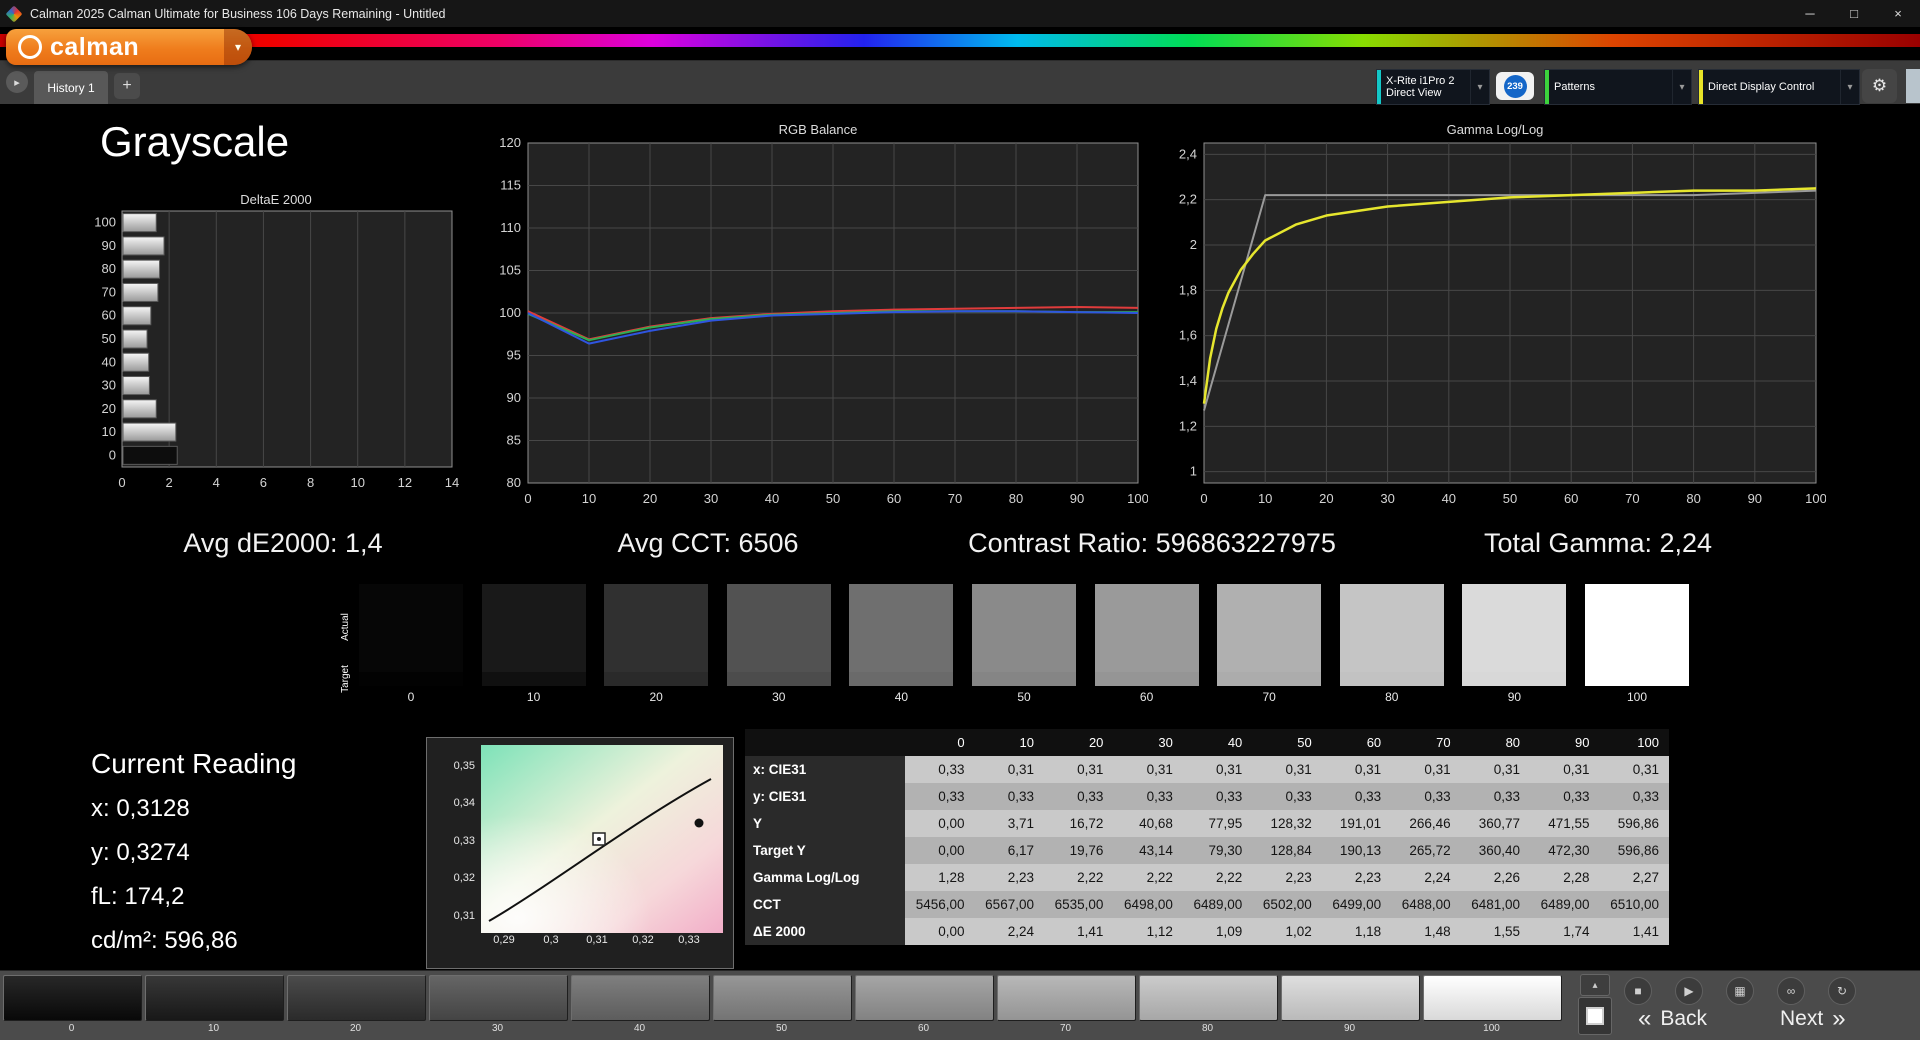 Image resolution: width=1920 pixels, height=1040 pixels. Describe the element at coordinates (825, 742) in the screenshot. I see `table-corner-cell` at that location.